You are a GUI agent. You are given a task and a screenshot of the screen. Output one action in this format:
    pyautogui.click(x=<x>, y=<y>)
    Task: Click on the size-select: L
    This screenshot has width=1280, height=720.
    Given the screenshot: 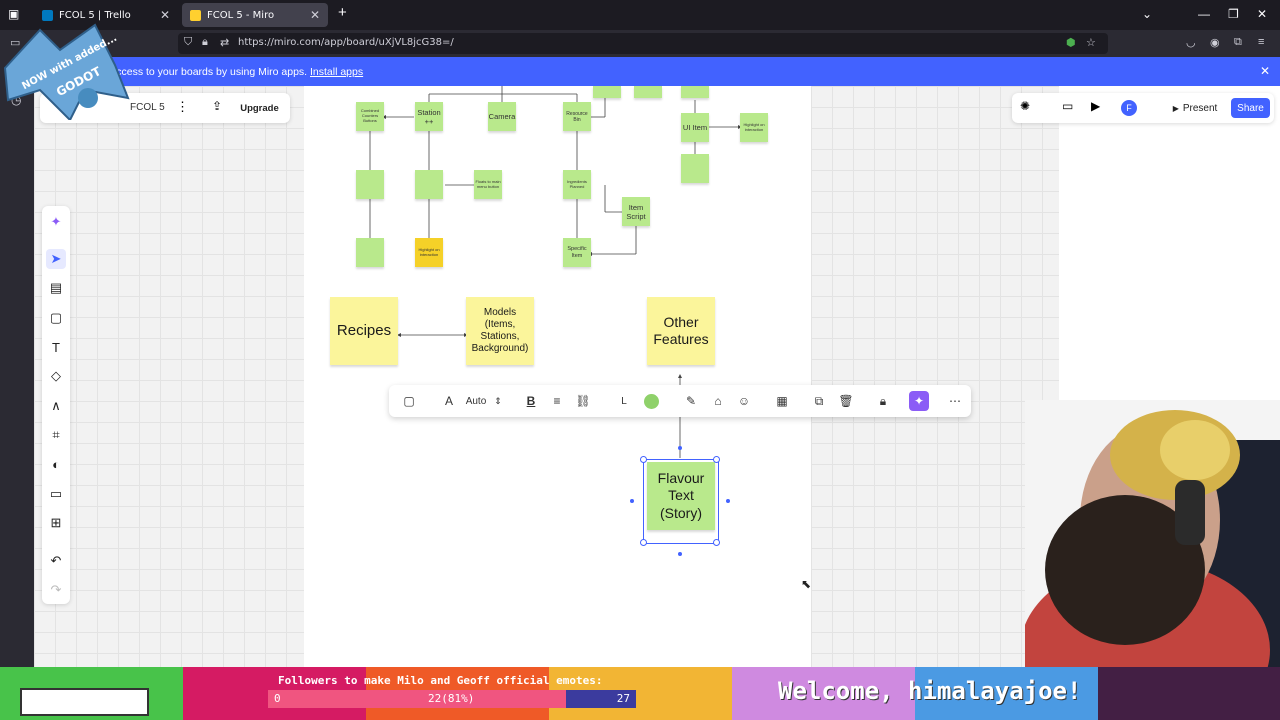 What is the action you would take?
    pyautogui.click(x=624, y=401)
    